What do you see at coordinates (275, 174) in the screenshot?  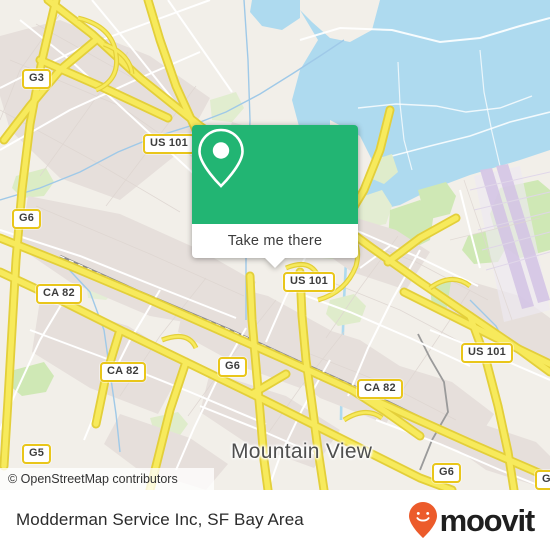 I see `callout-header` at bounding box center [275, 174].